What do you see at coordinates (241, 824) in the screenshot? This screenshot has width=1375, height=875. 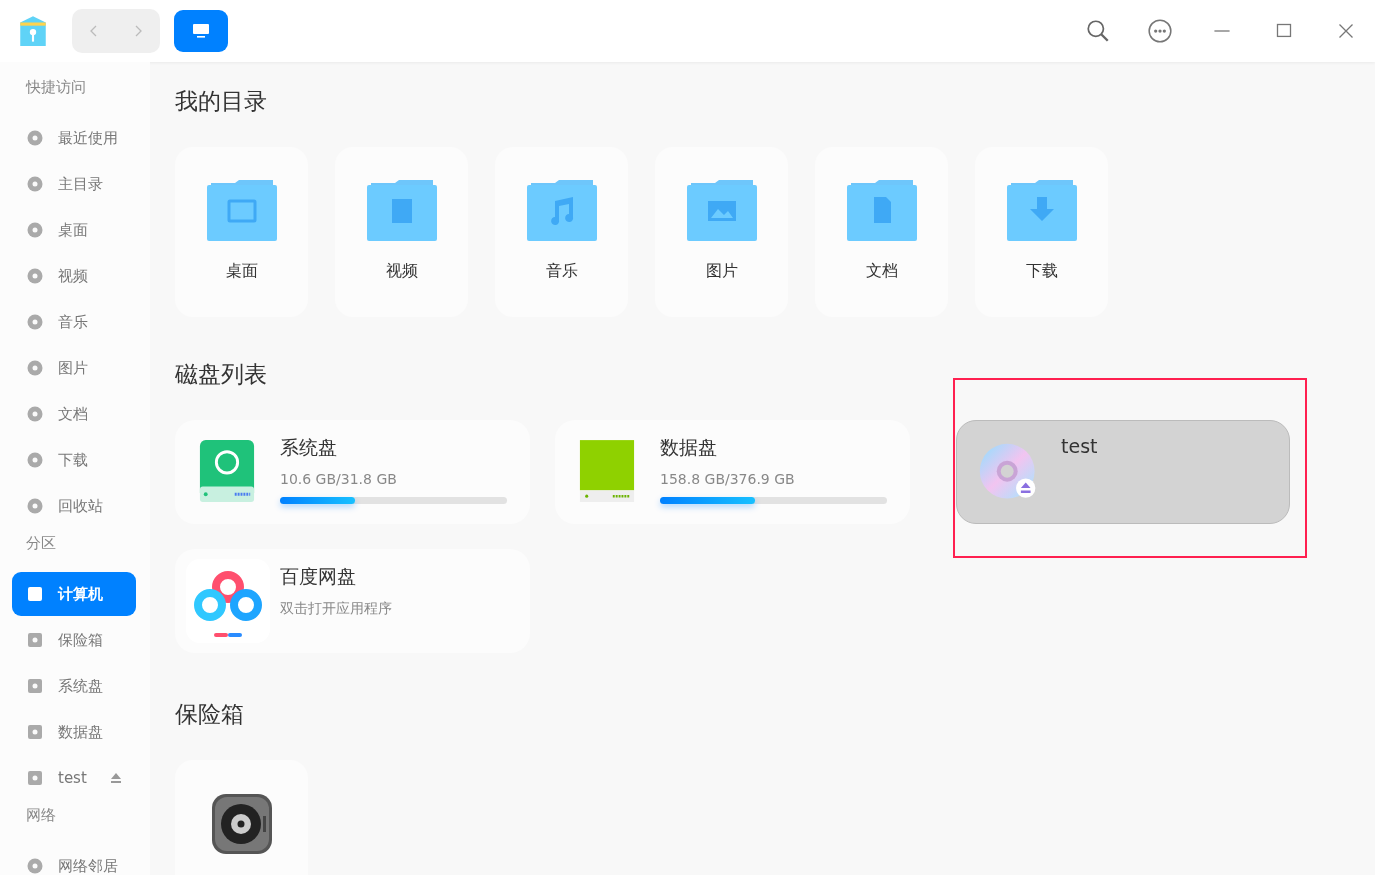 I see `safe-icon` at bounding box center [241, 824].